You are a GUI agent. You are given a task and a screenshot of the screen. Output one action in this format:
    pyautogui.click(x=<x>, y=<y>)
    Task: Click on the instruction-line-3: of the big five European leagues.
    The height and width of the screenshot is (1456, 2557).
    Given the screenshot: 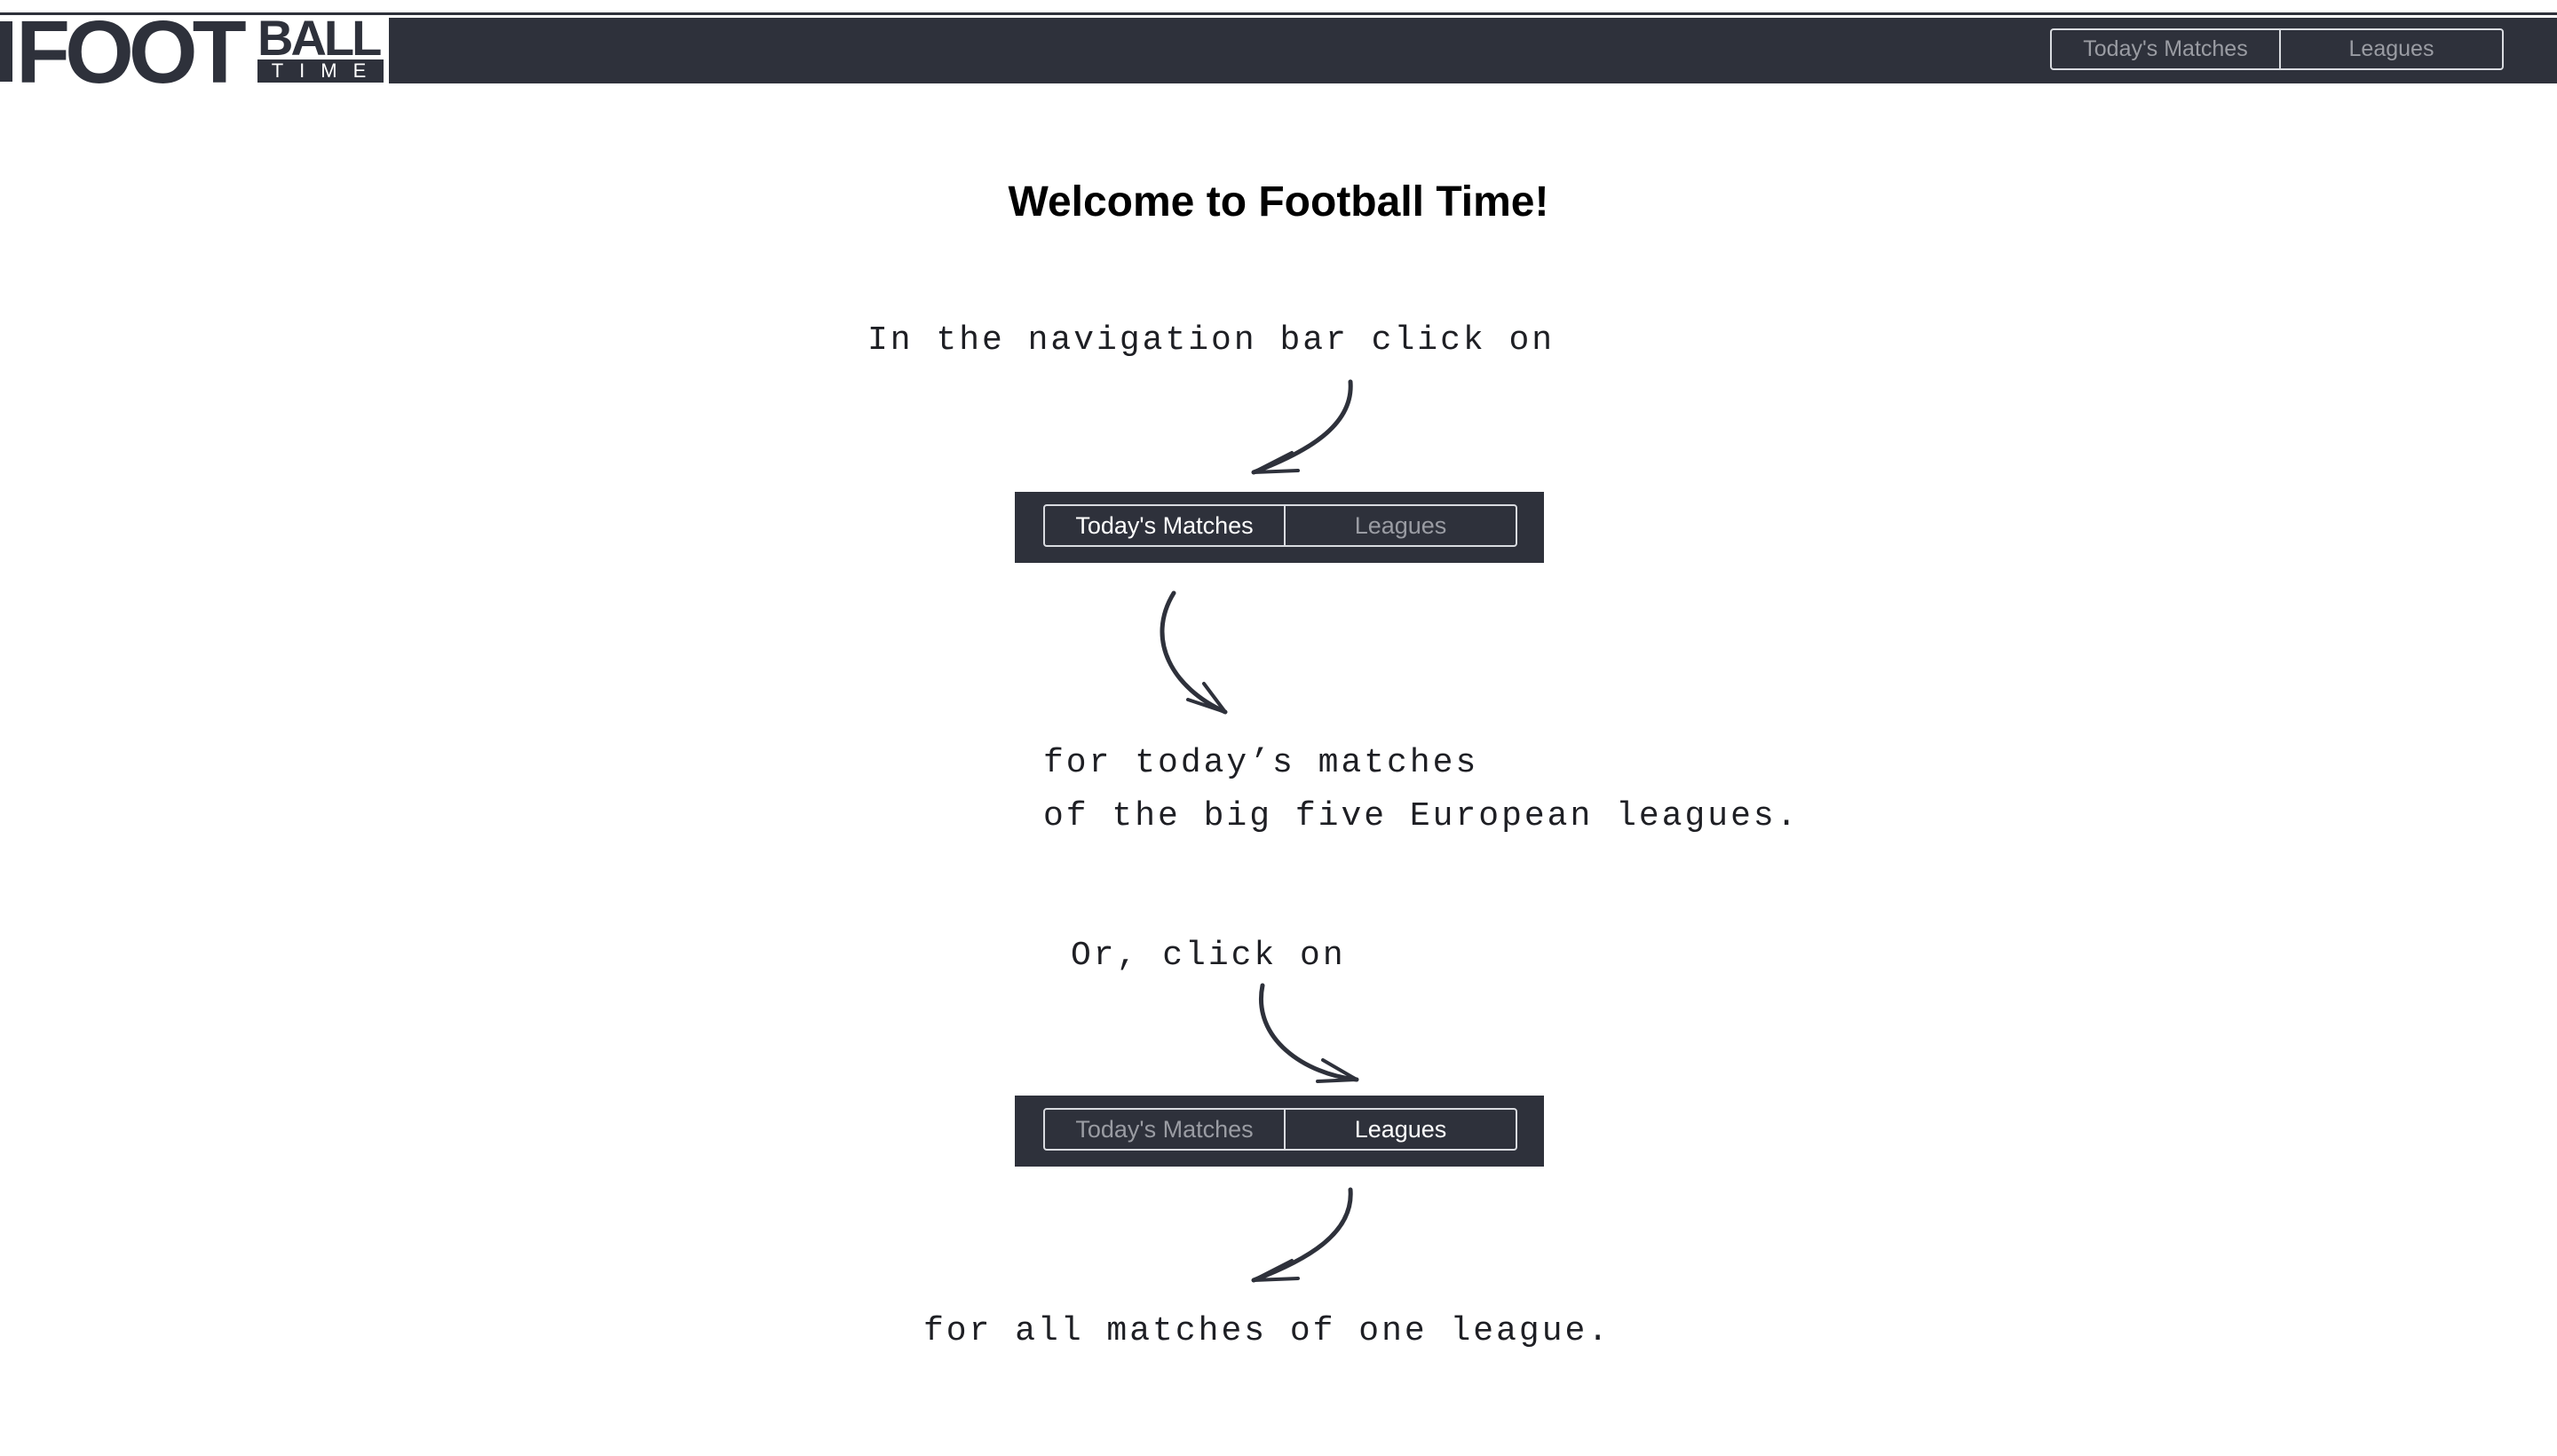 What is the action you would take?
    pyautogui.click(x=1421, y=816)
    